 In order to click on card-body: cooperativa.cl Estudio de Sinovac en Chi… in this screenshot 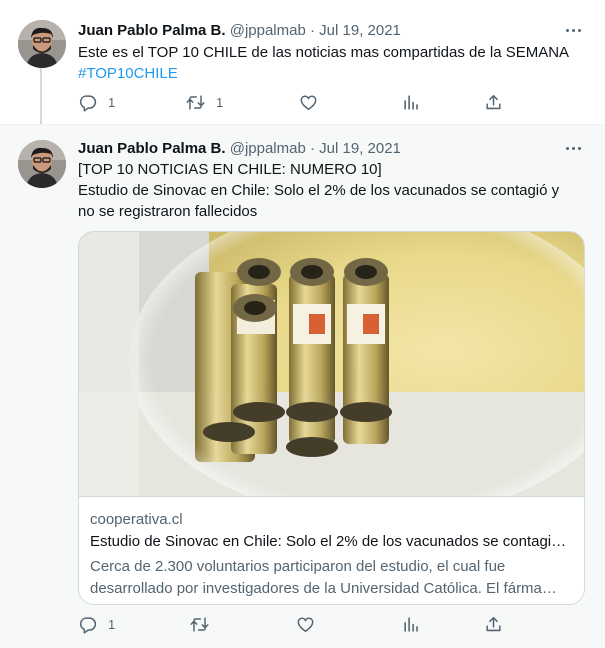, I will do `click(331, 550)`.